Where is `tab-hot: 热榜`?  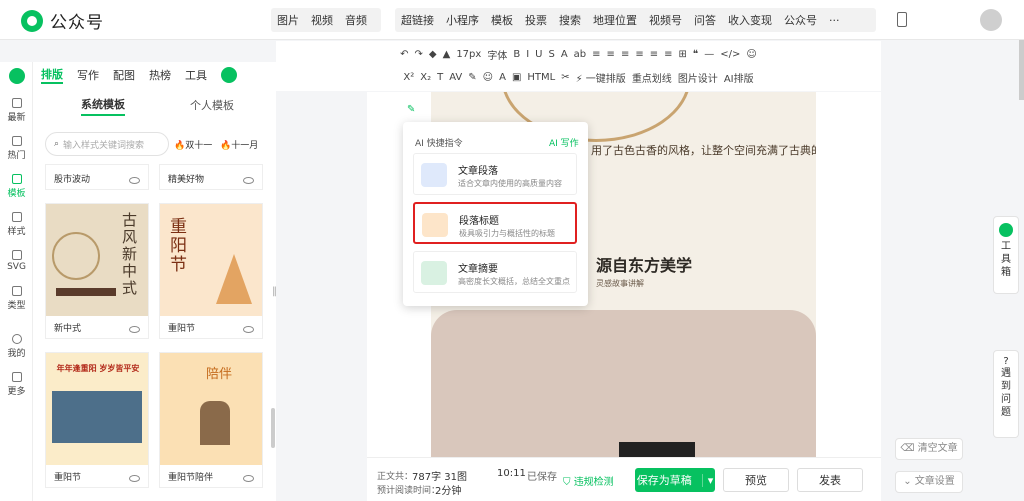
tab-hot: 热榜 is located at coordinates (160, 75).